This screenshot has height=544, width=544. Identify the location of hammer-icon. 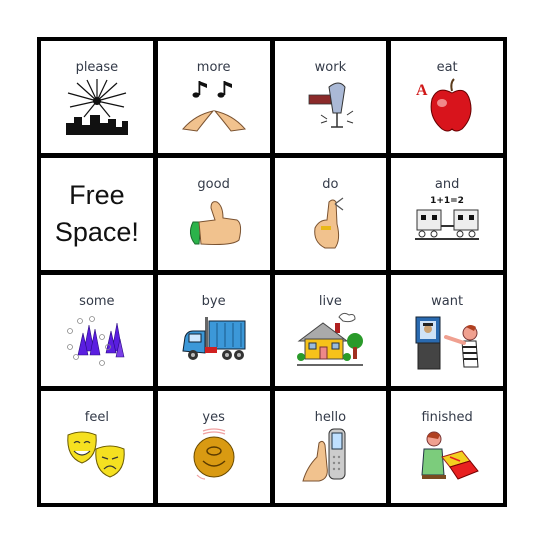
(331, 105).